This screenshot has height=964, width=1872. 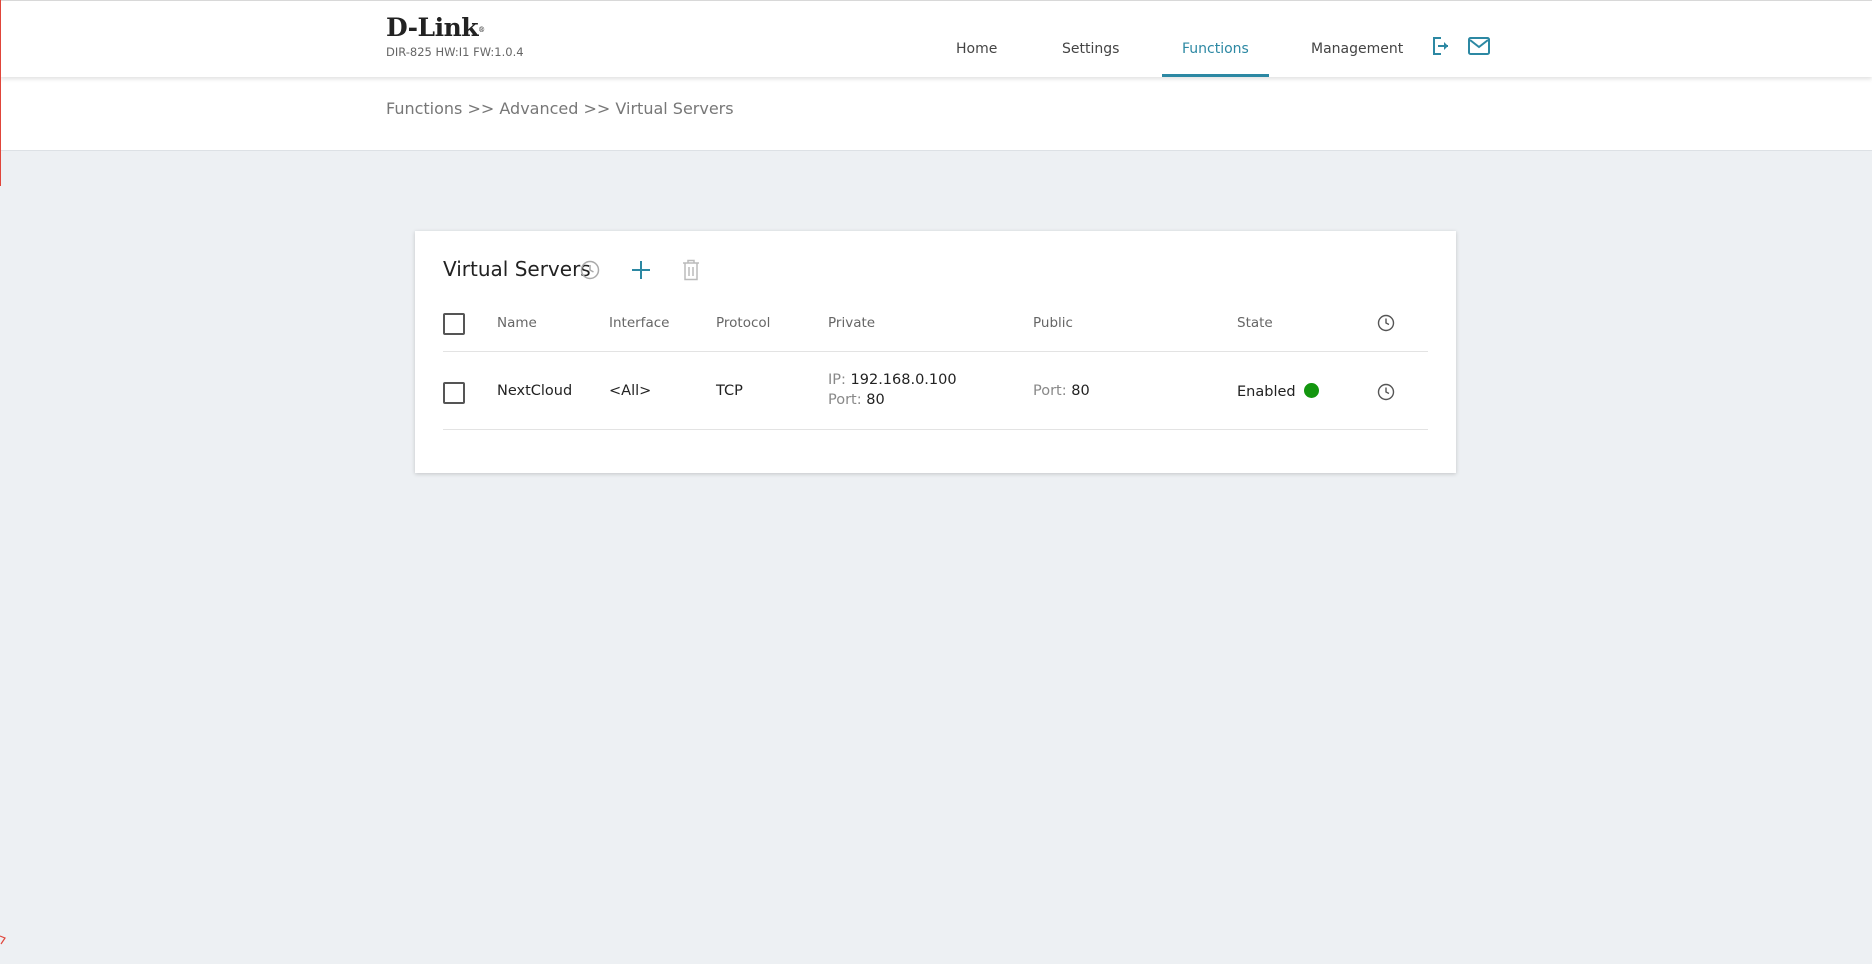 What do you see at coordinates (845, 400) in the screenshot?
I see `private-port-label: Port:` at bounding box center [845, 400].